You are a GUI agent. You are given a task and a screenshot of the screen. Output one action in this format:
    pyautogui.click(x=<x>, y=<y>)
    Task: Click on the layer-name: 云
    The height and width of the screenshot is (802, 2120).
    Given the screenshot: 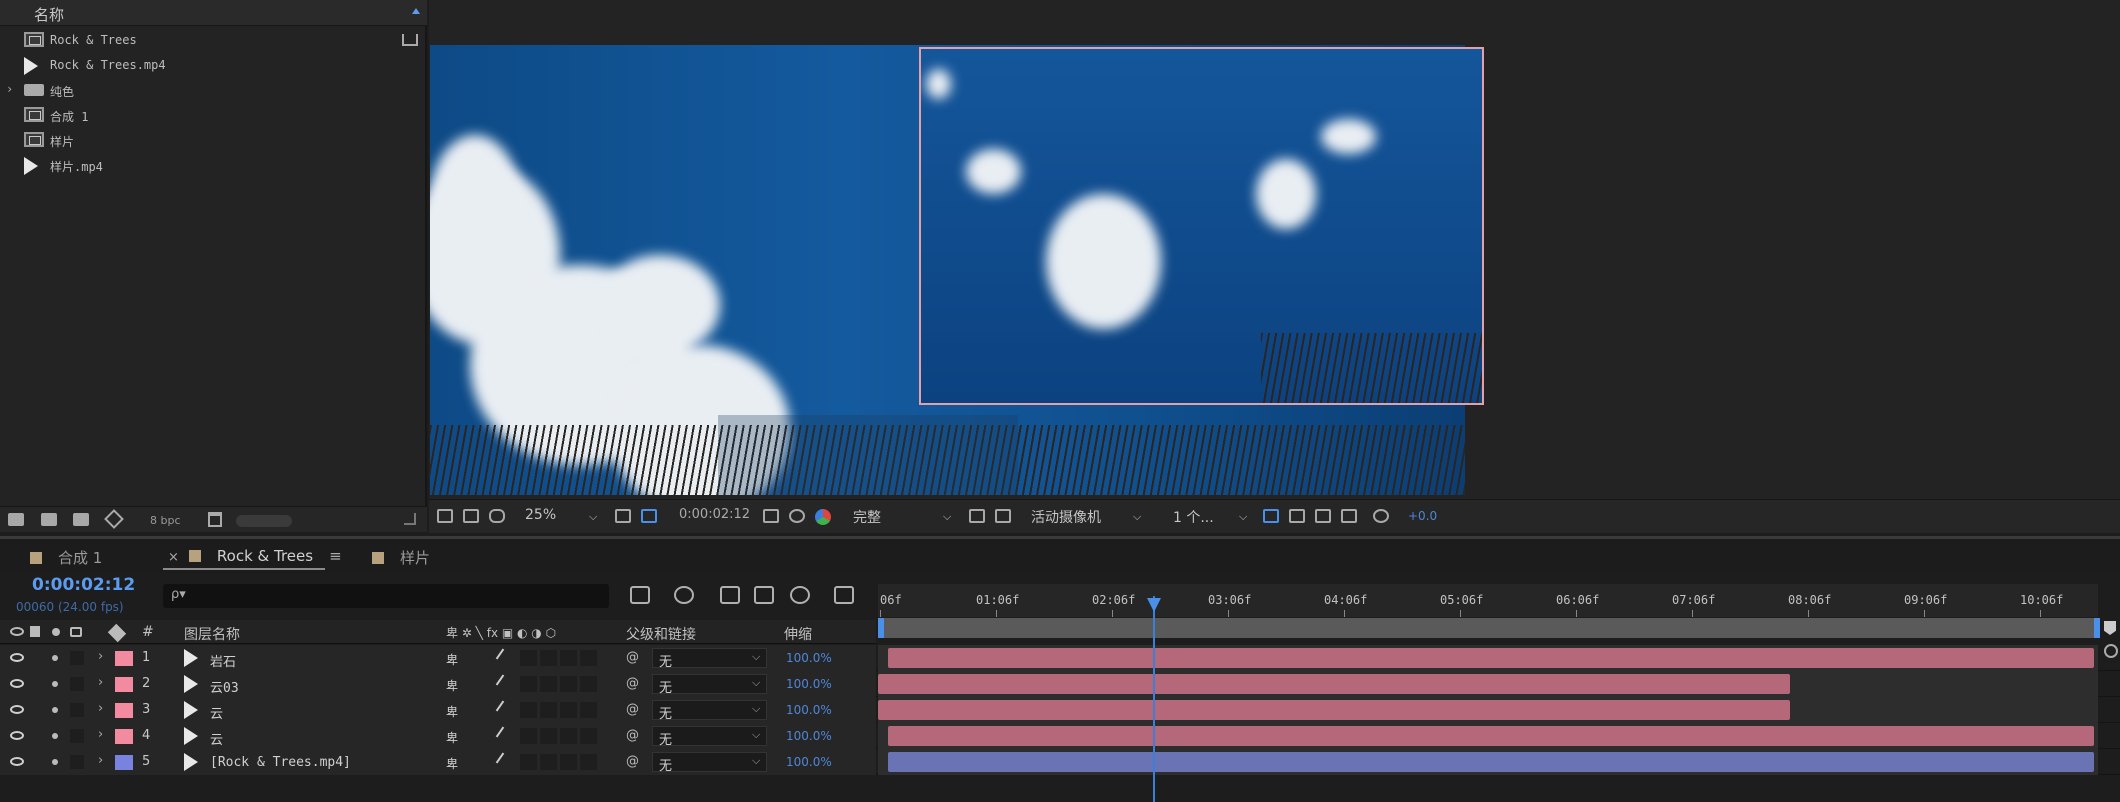 What is the action you would take?
    pyautogui.click(x=216, y=712)
    